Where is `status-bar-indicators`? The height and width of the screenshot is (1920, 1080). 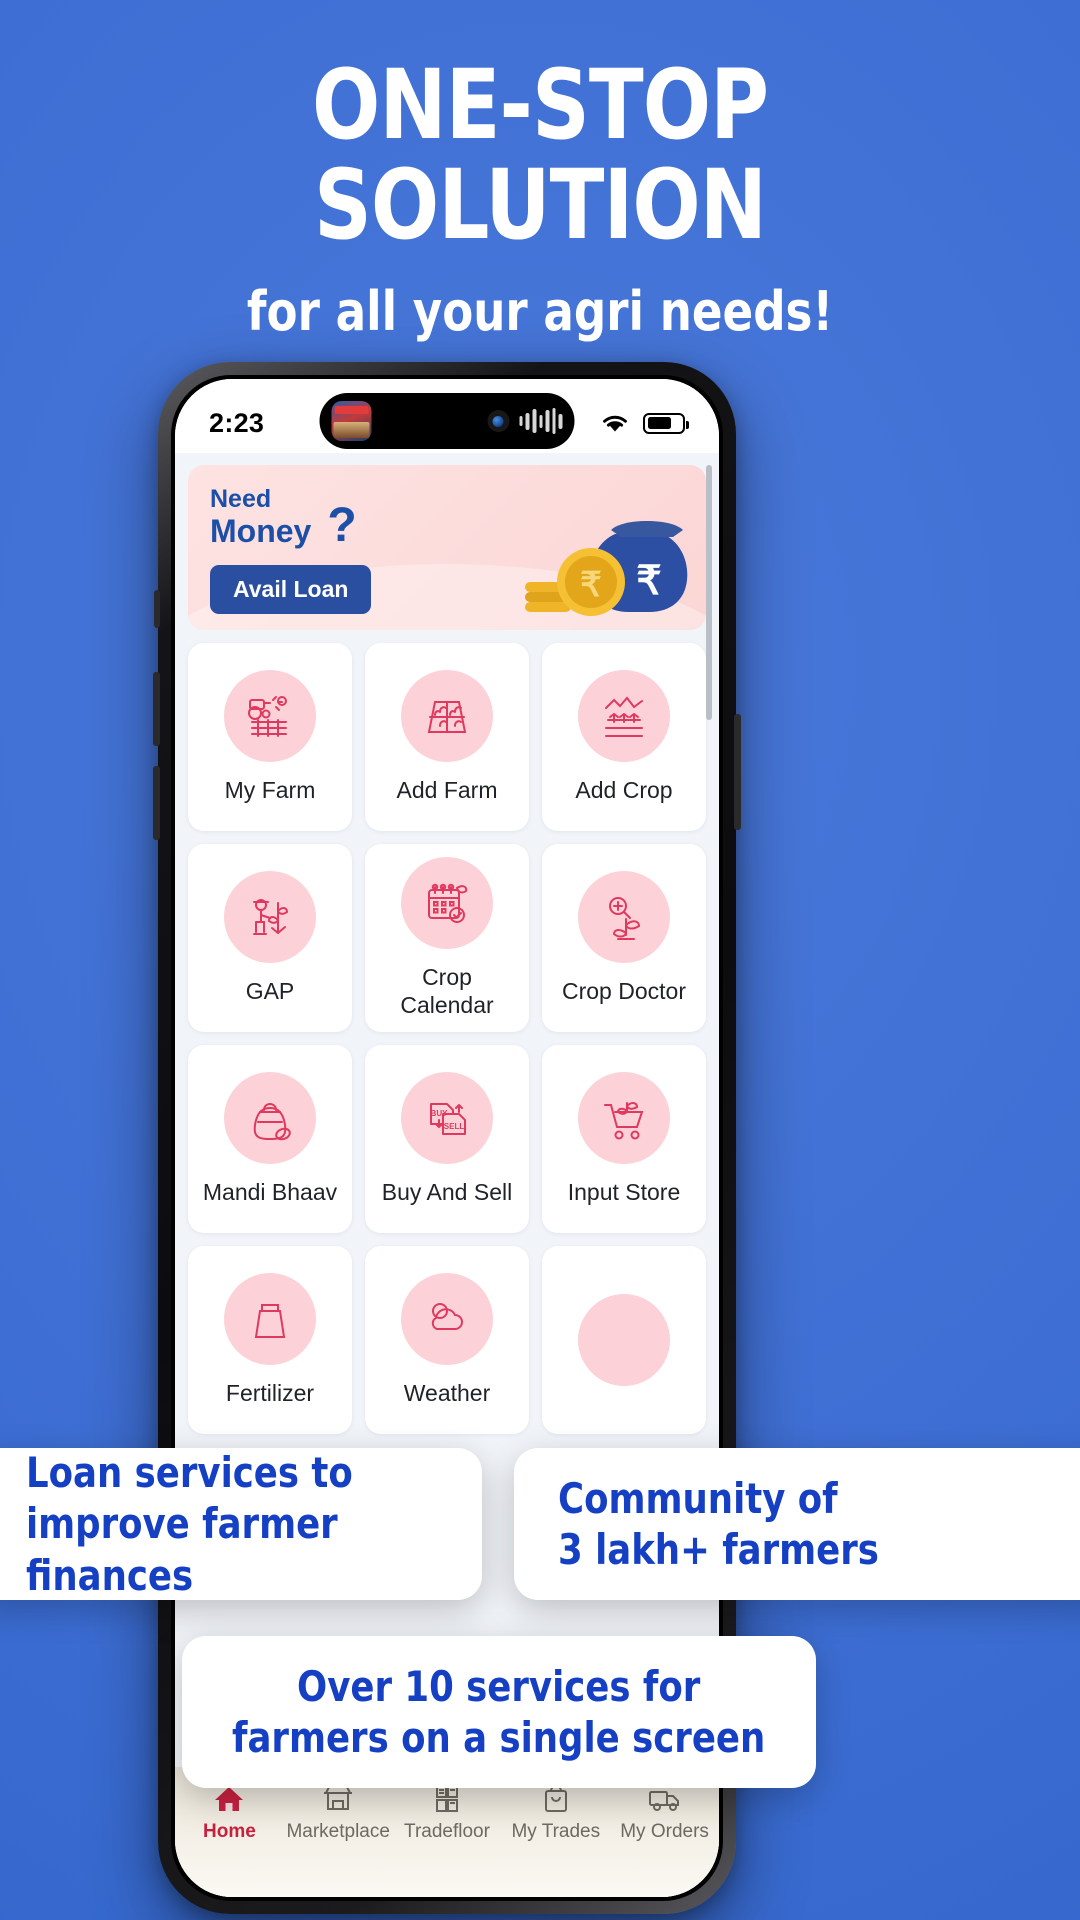 status-bar-indicators is located at coordinates (645, 423).